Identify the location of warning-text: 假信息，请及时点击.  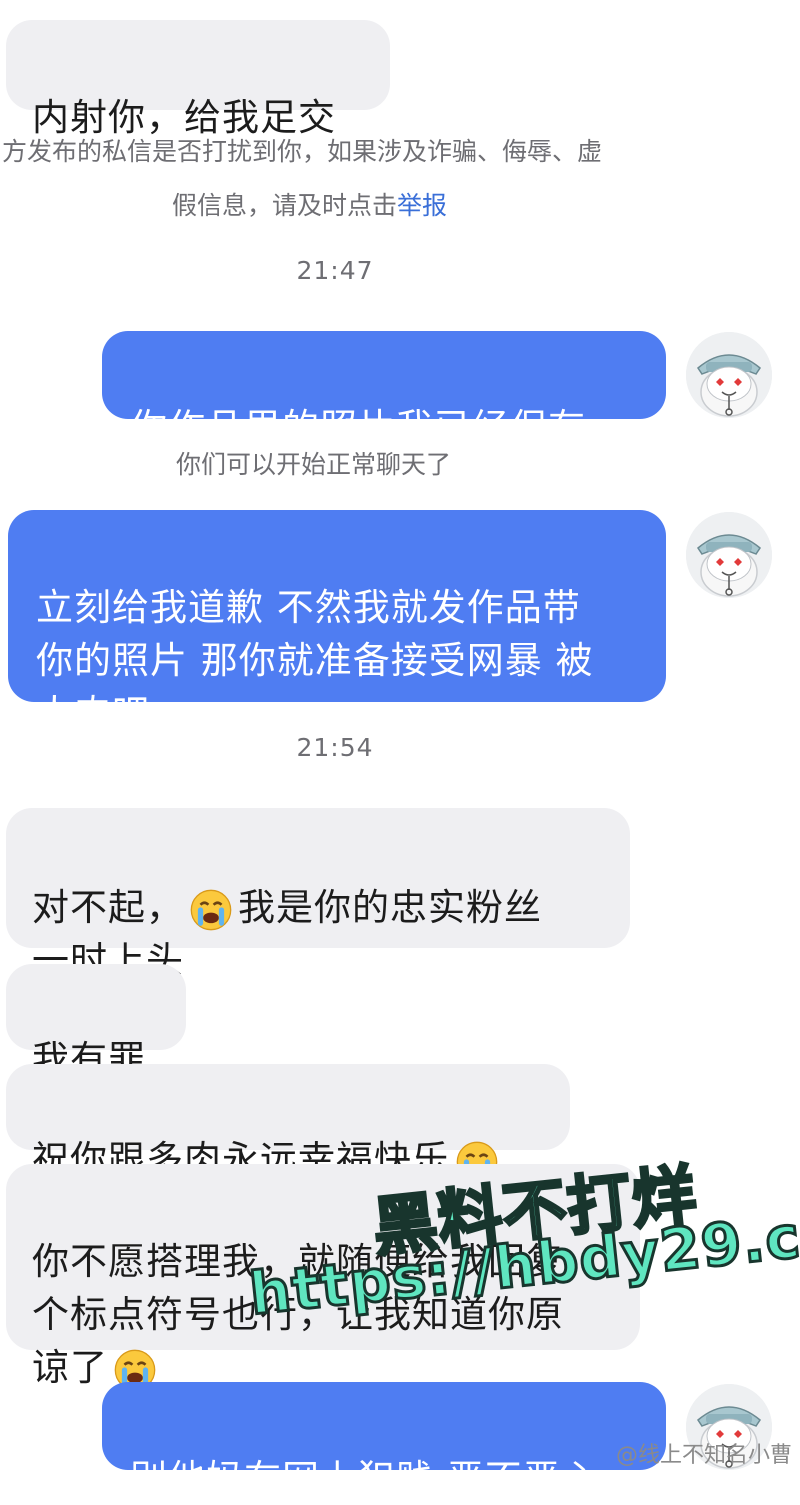
(285, 205).